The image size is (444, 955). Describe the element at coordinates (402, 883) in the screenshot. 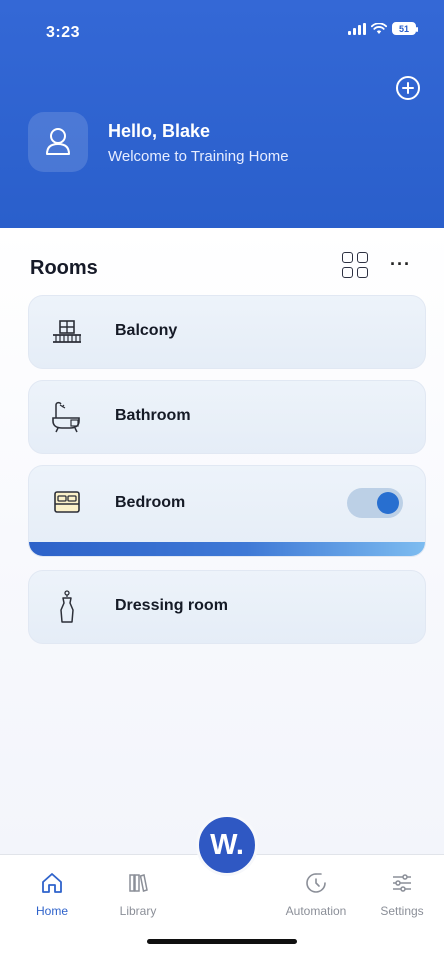

I see `settings-sliders-icon` at that location.